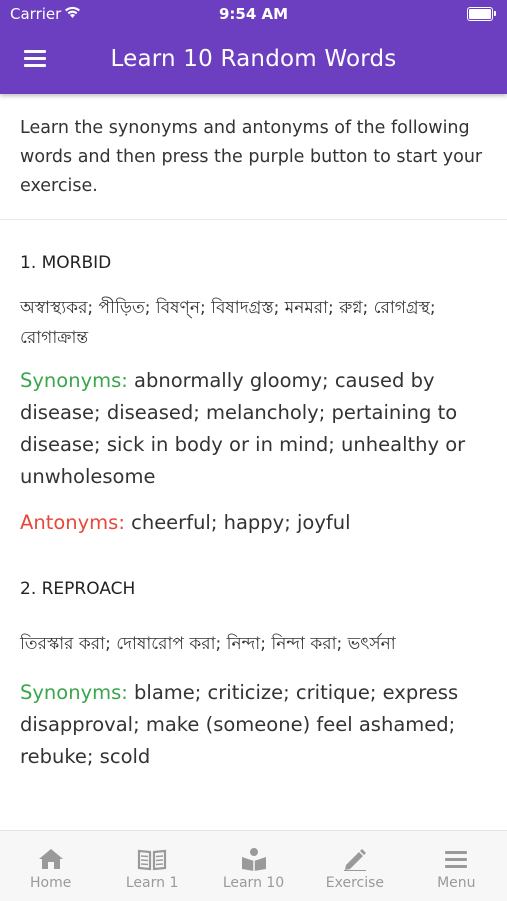 The width and height of the screenshot is (507, 901). I want to click on tab-home: Home, so click(50, 866).